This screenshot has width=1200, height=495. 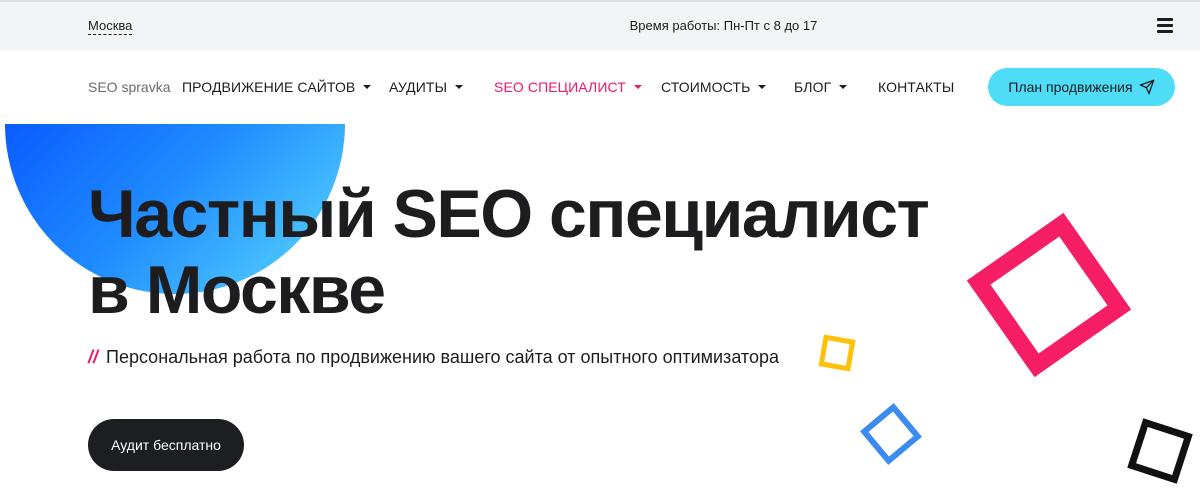 What do you see at coordinates (891, 434) in the screenshot?
I see `blue-square-decoration` at bounding box center [891, 434].